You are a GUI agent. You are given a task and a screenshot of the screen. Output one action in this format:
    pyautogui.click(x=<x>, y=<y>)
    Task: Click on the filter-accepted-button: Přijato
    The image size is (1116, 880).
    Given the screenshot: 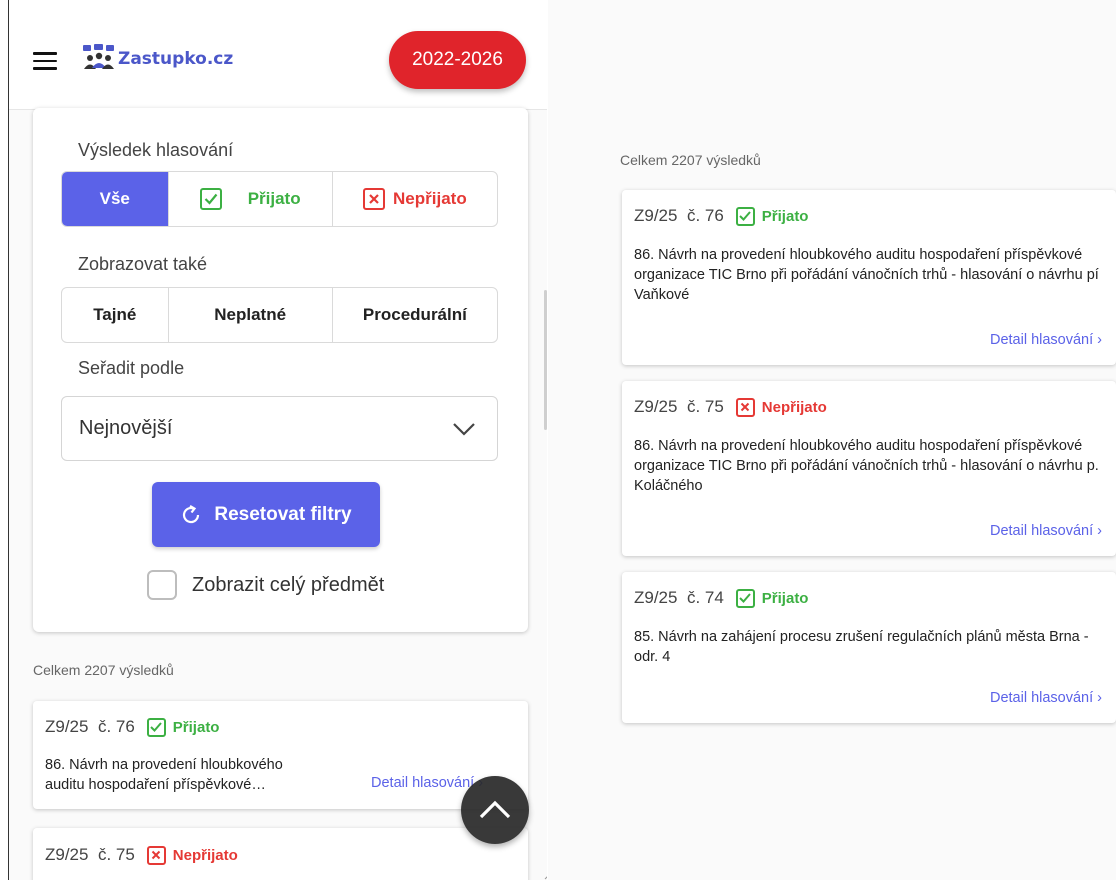 What is the action you would take?
    pyautogui.click(x=251, y=199)
    